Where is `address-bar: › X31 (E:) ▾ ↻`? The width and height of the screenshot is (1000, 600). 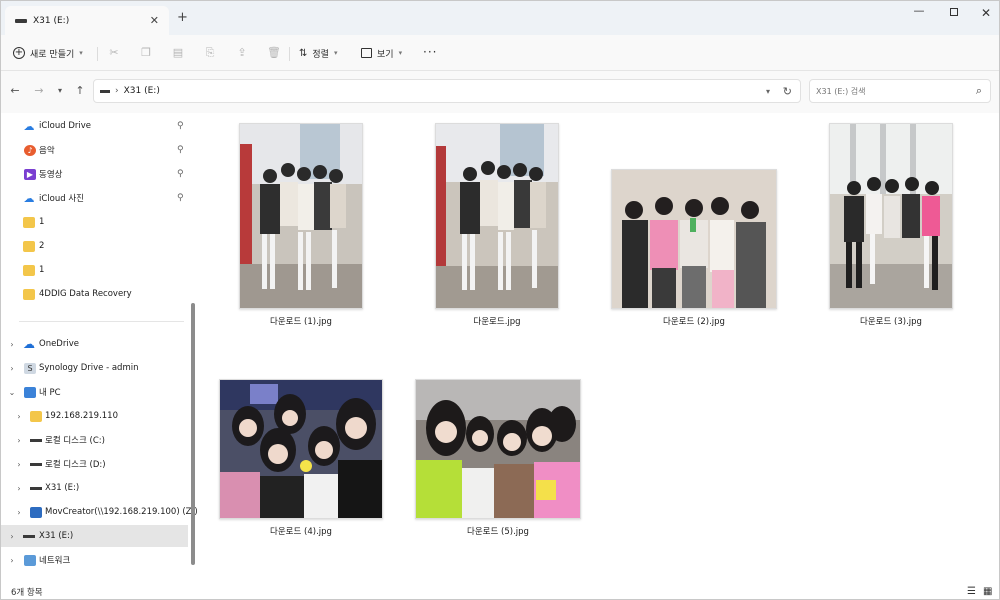 address-bar: › X31 (E:) ▾ ↻ is located at coordinates (447, 91).